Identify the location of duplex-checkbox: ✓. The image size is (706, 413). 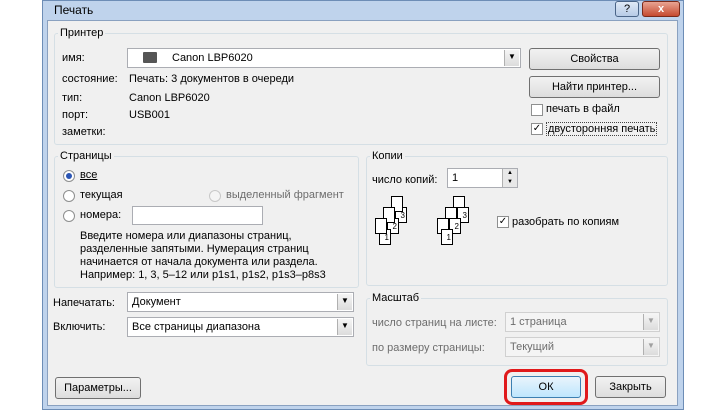
(537, 129).